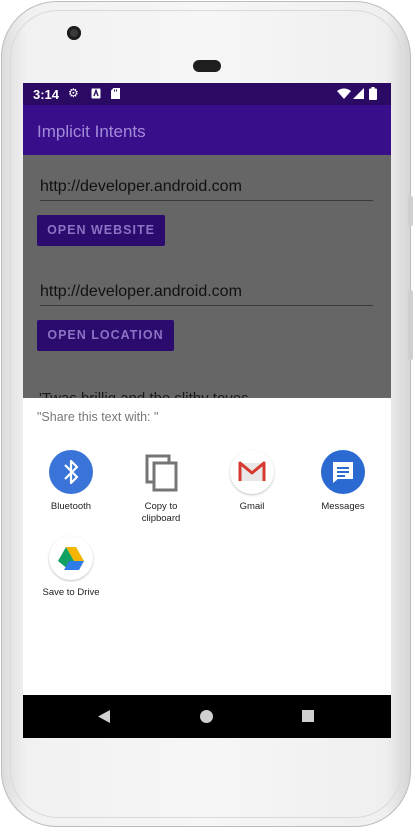 The height and width of the screenshot is (828, 413). Describe the element at coordinates (71, 558) in the screenshot. I see `drive-icon` at that location.